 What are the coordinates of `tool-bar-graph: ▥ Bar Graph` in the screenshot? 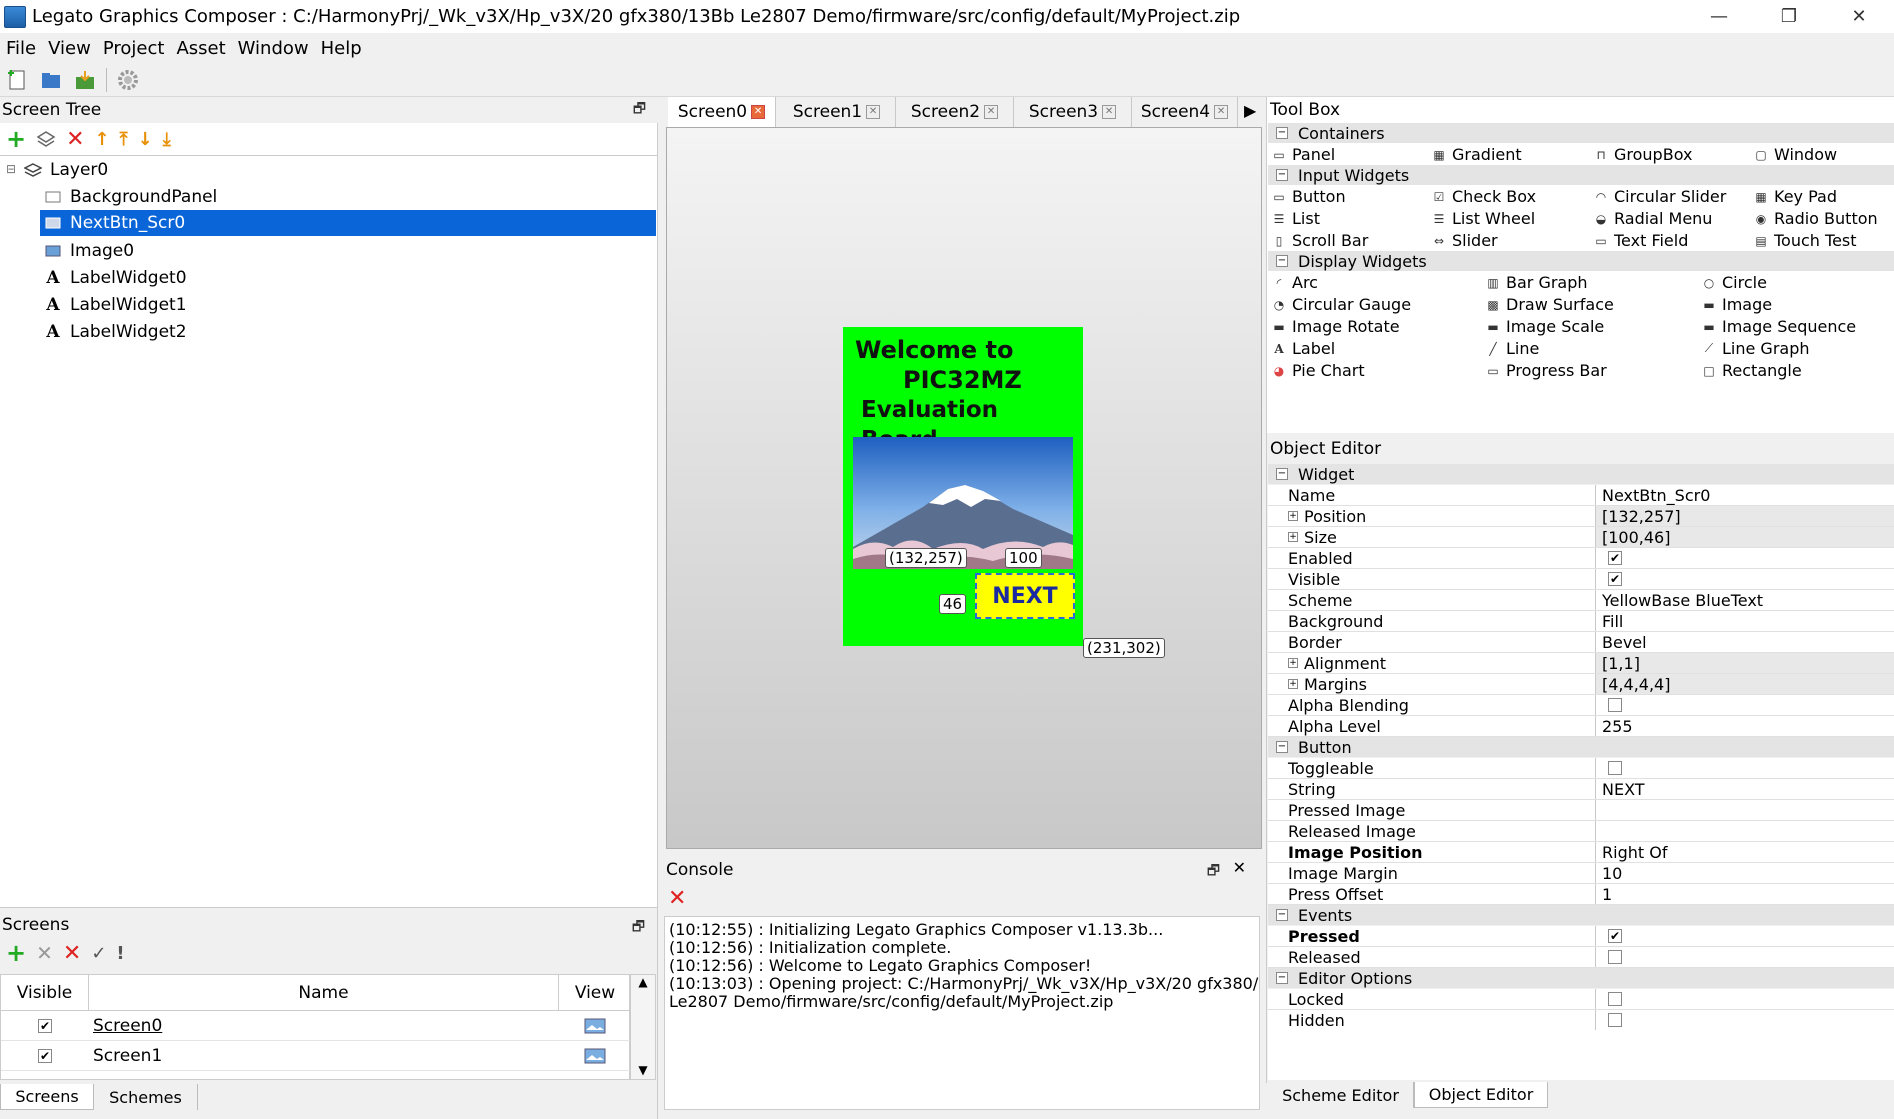 It's located at (1536, 282).